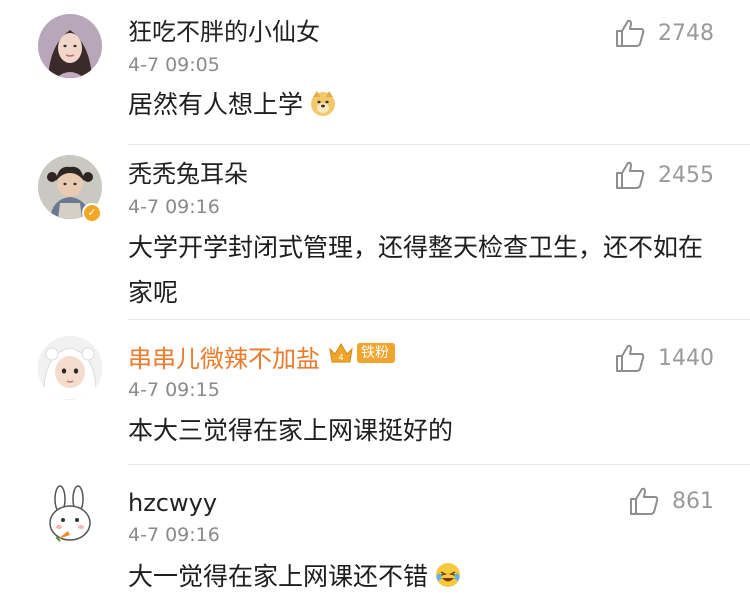  Describe the element at coordinates (224, 359) in the screenshot. I see `username-text: 串串儿微辣不加盐` at that location.